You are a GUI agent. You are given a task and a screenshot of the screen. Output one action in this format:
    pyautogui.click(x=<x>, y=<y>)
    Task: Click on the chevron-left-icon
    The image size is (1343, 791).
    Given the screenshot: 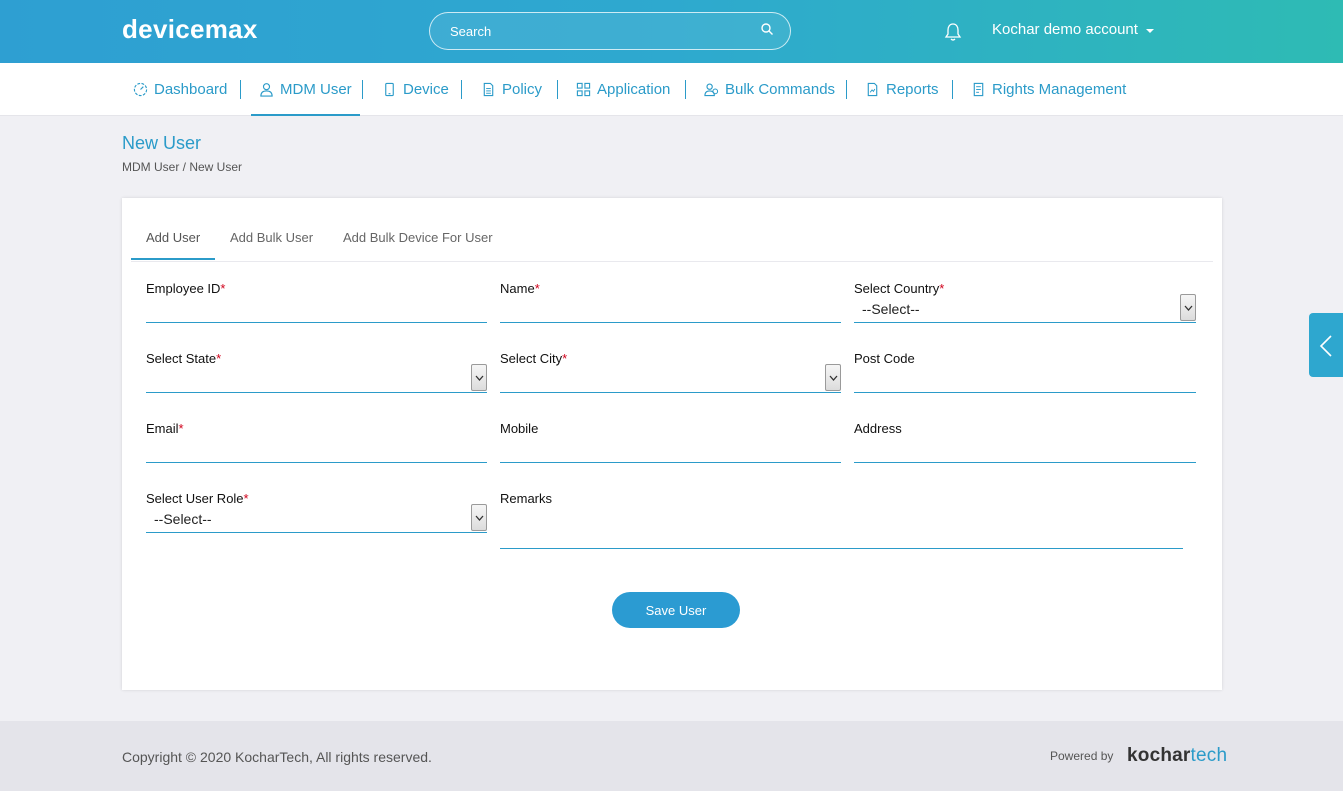 What is the action you would take?
    pyautogui.click(x=1325, y=346)
    